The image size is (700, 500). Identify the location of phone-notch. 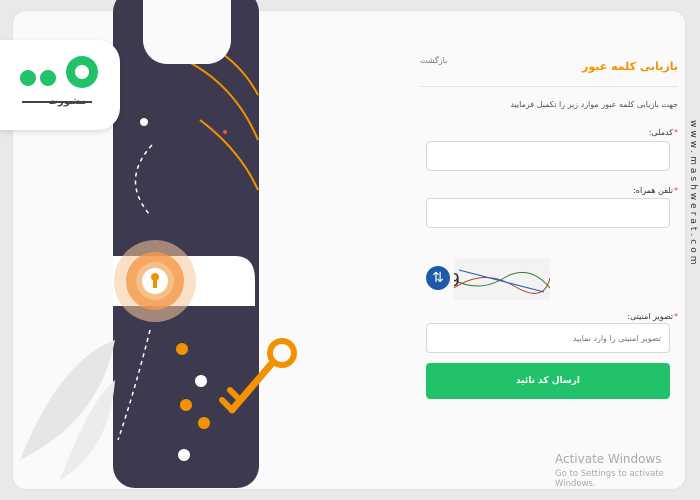
(187, 32).